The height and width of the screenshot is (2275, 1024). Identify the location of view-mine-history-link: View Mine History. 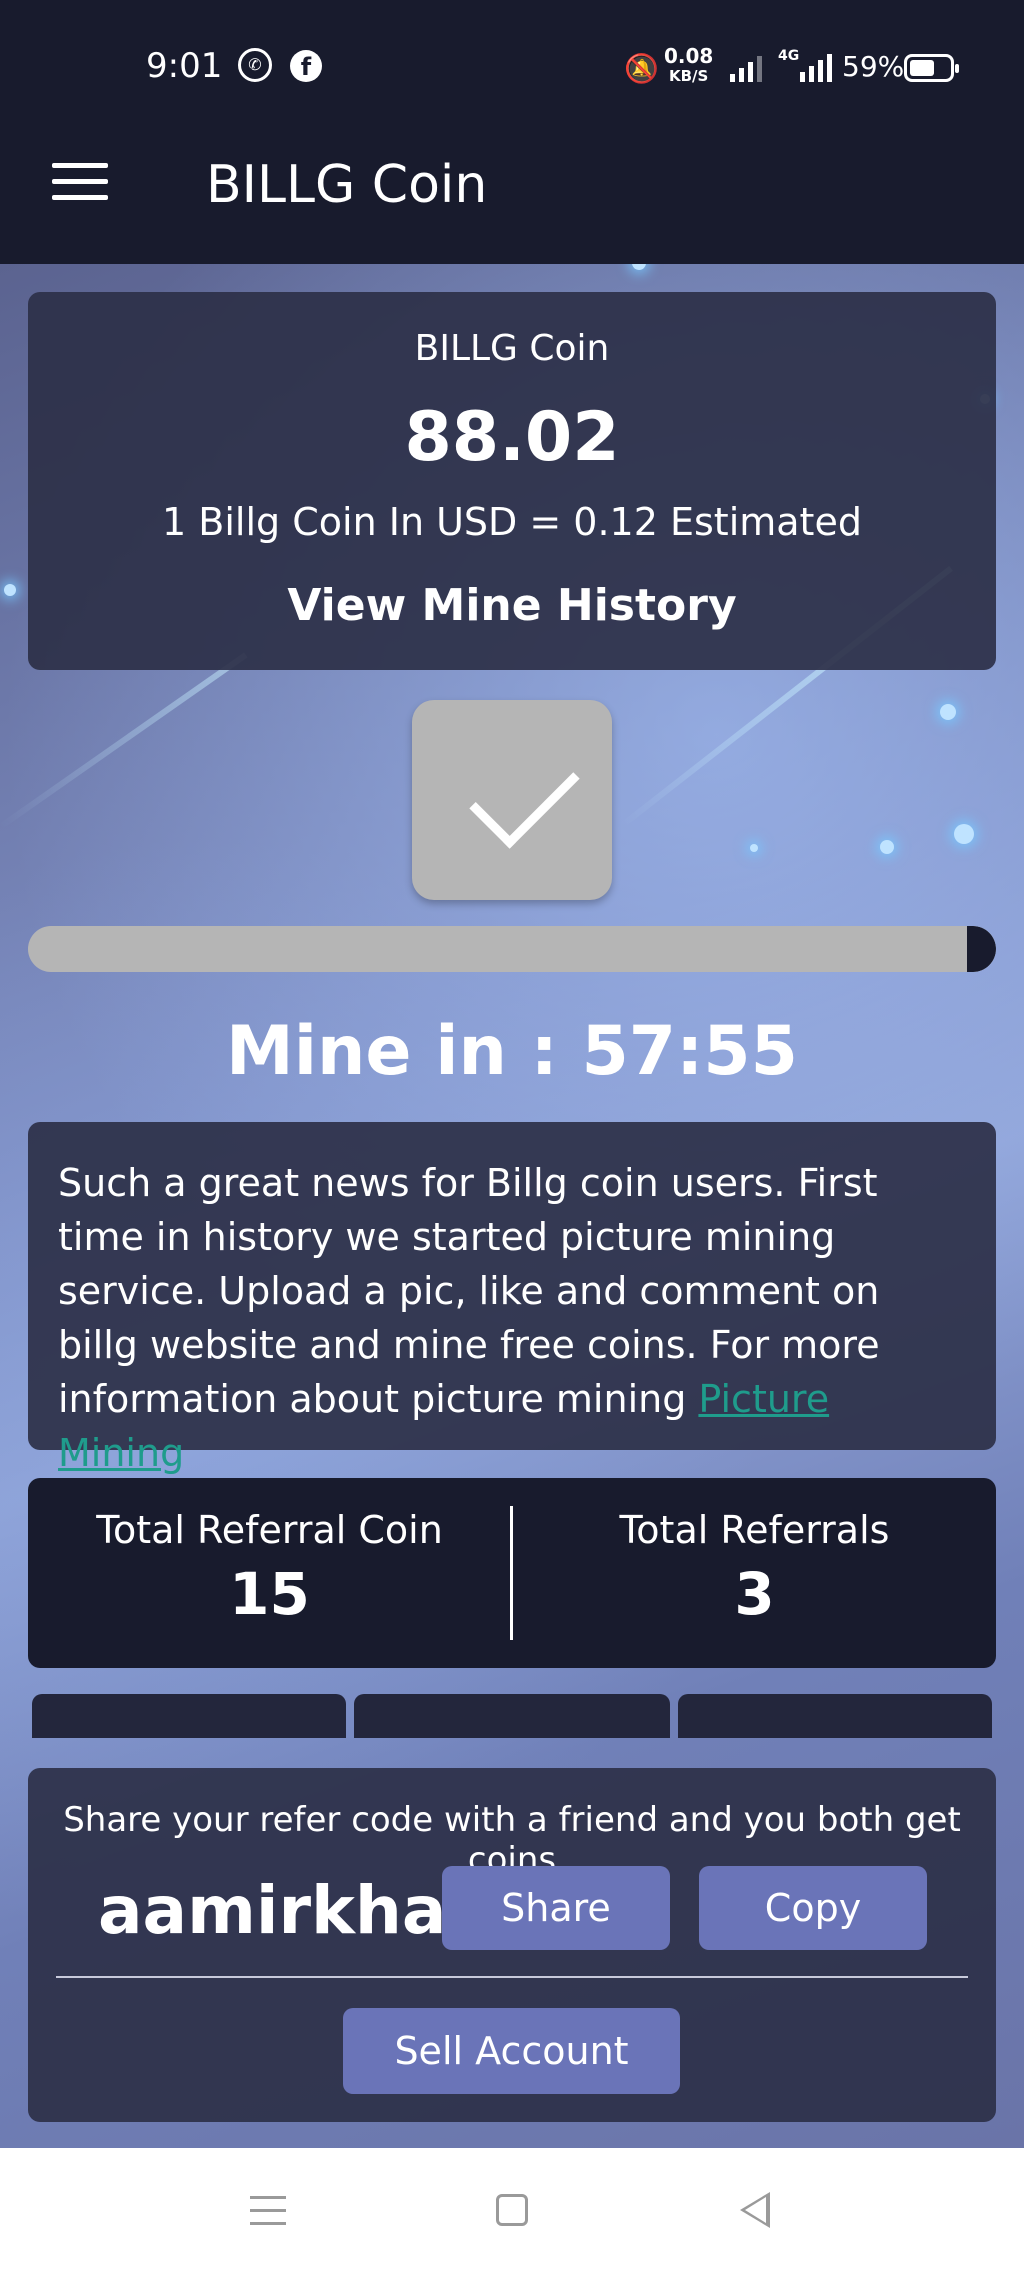
(512, 605).